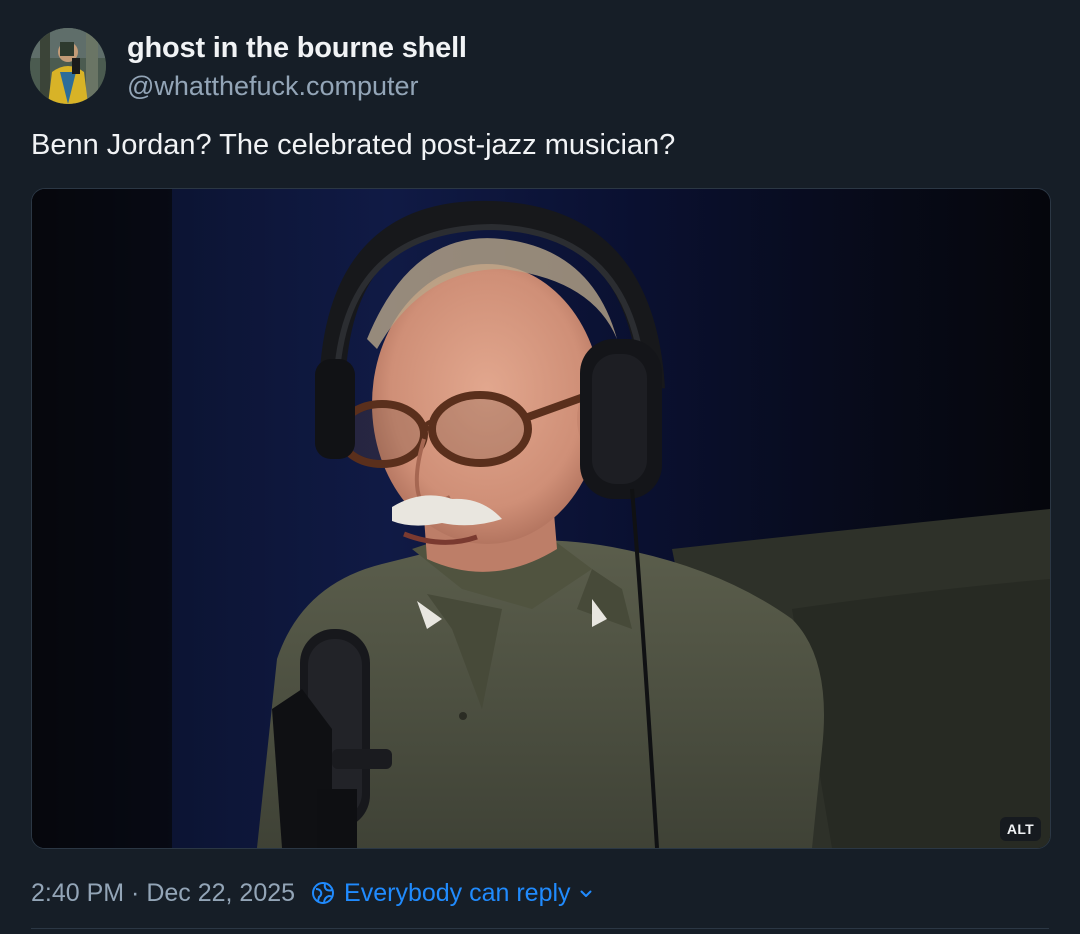 The image size is (1080, 934). What do you see at coordinates (297, 48) in the screenshot?
I see `author-display-name: ghost in the bourne shell` at bounding box center [297, 48].